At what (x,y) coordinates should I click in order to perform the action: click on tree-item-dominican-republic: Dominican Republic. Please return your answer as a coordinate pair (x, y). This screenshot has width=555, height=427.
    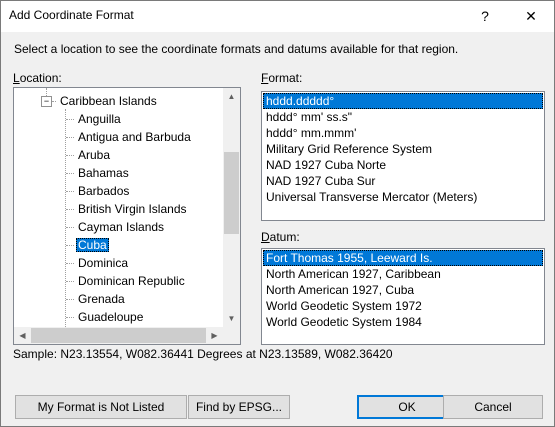
    Looking at the image, I should click on (131, 281).